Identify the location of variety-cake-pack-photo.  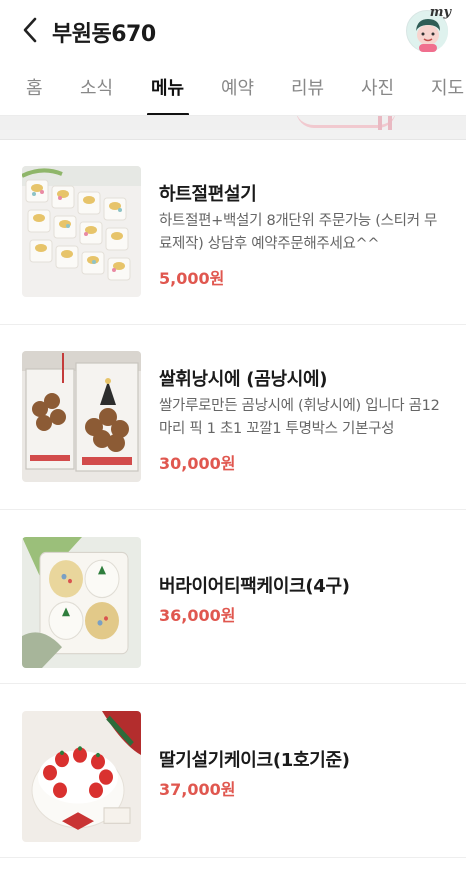
(81, 602).